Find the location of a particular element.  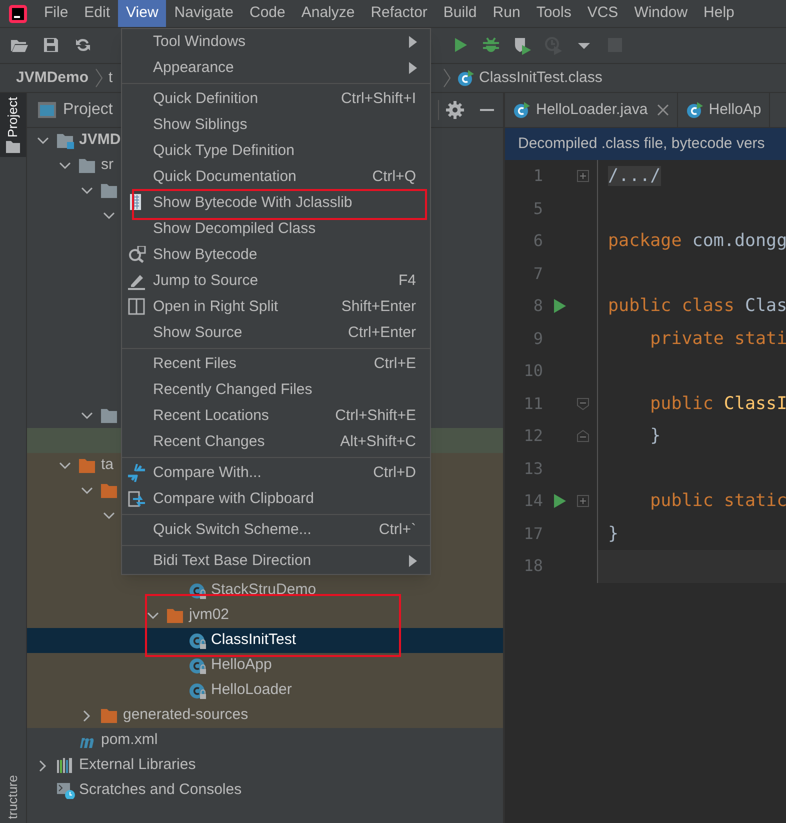

tree-label: ta is located at coordinates (107, 465).